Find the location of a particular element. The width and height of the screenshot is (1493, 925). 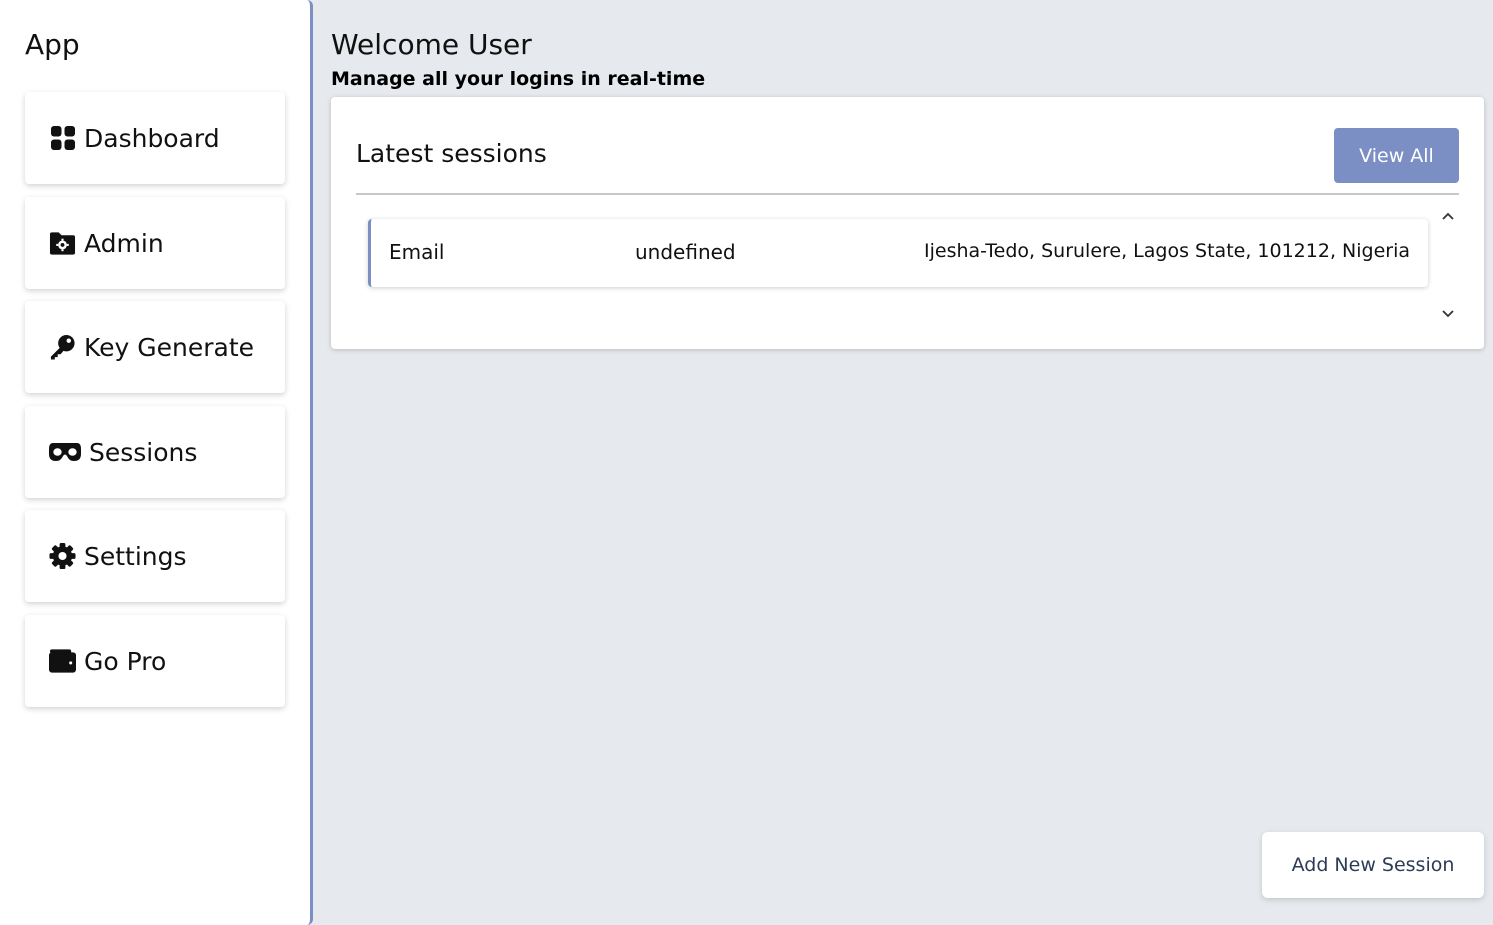

sidebar-item-sessions: Sessions is located at coordinates (155, 452).